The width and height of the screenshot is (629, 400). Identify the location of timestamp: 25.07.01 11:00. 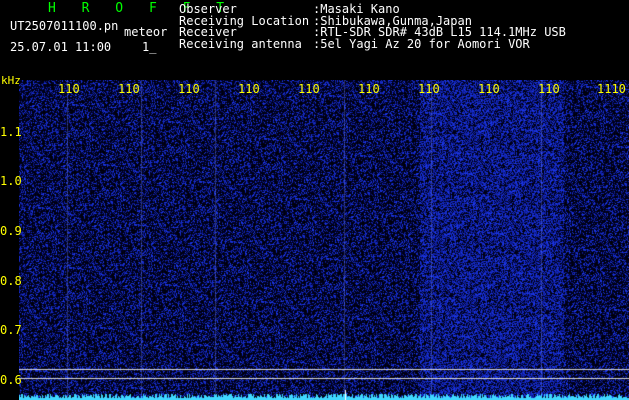
(61, 47).